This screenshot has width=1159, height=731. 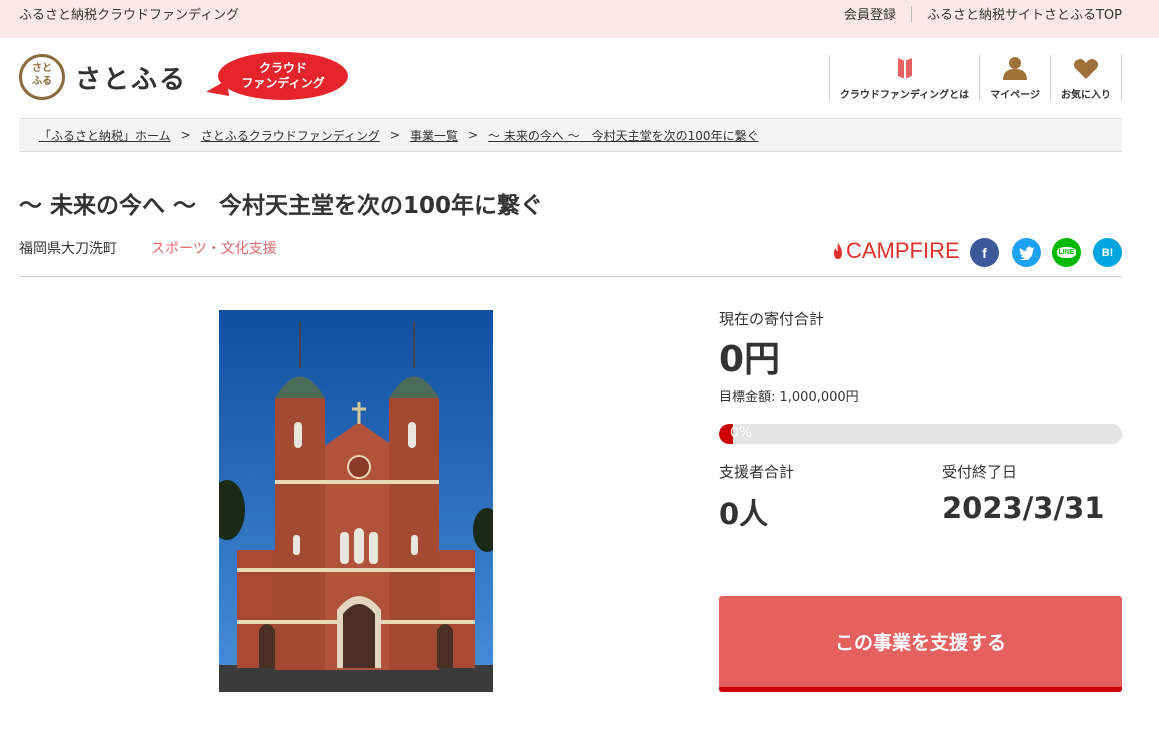 I want to click on heart-icon, so click(x=1086, y=69).